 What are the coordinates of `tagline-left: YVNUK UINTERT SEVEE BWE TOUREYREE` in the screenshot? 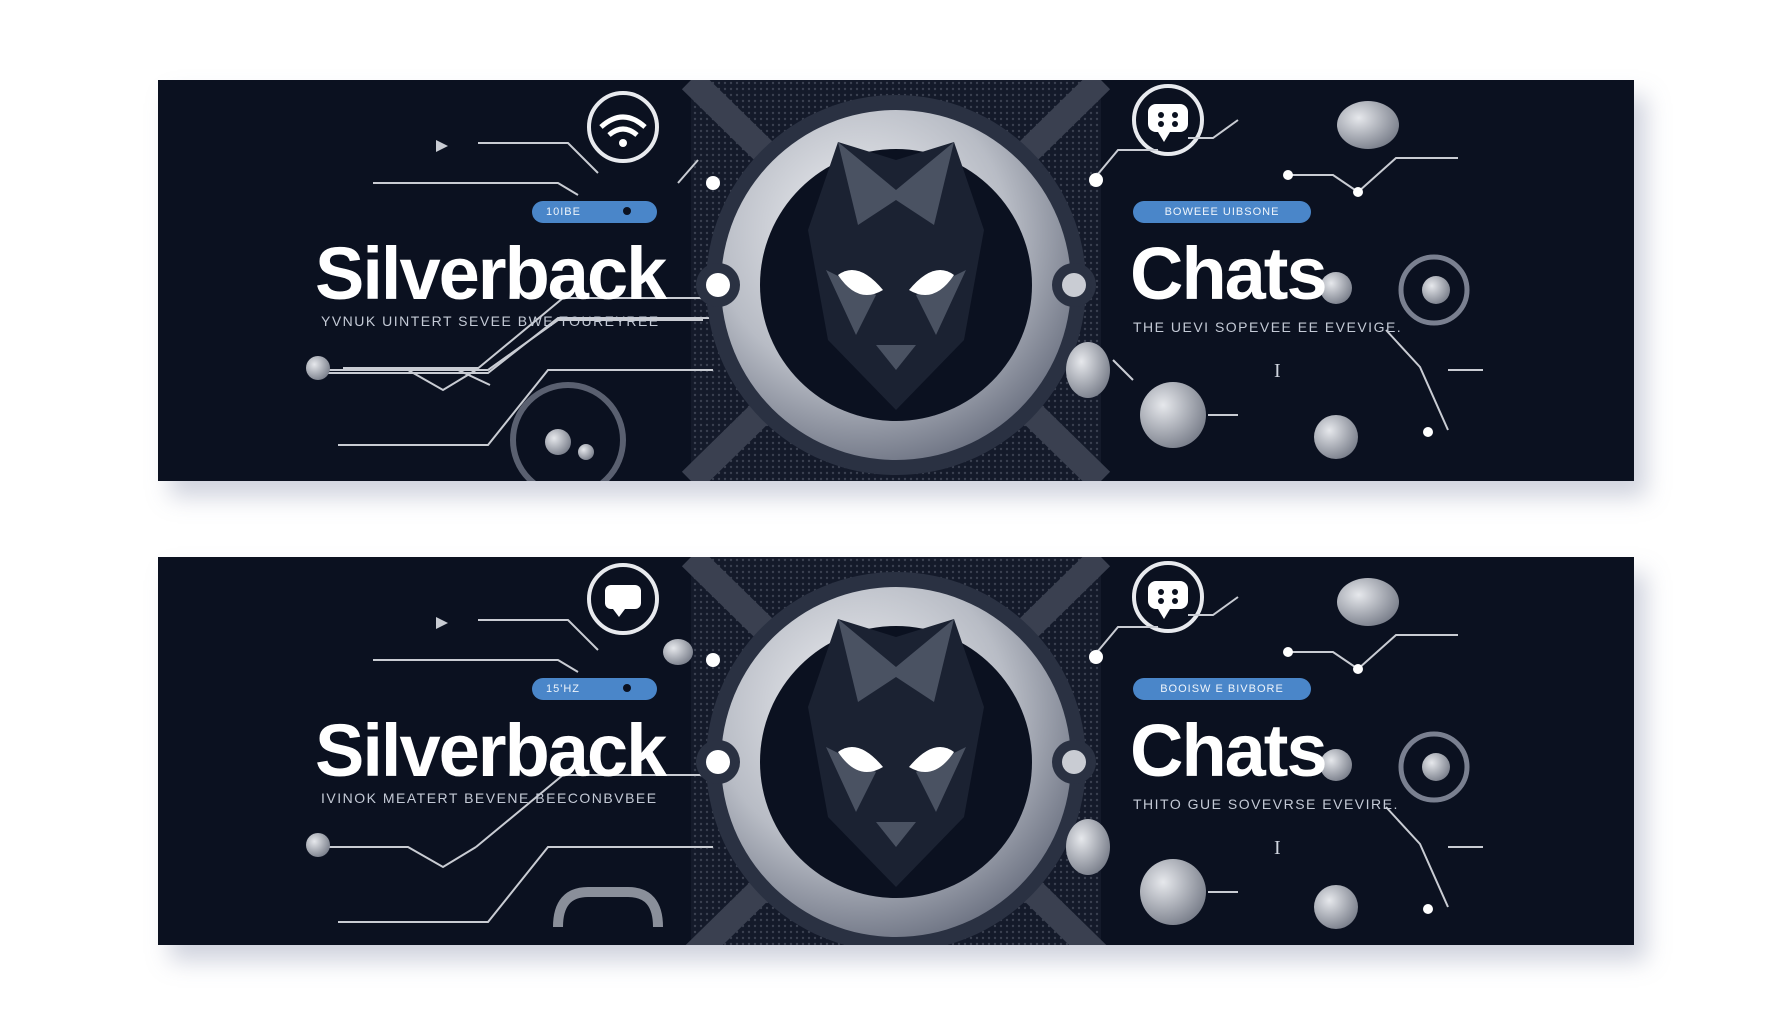 It's located at (490, 321).